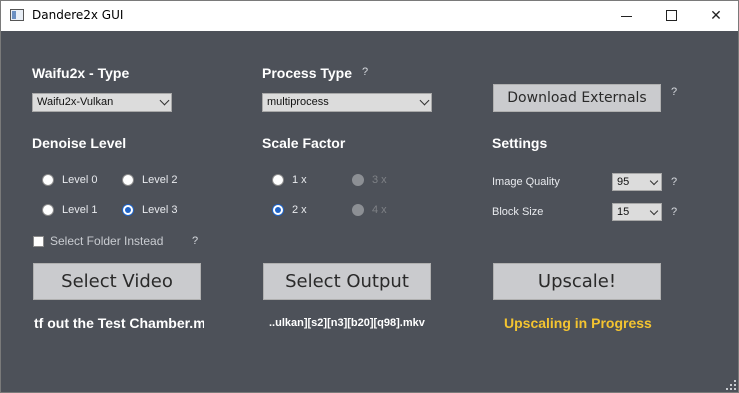 The width and height of the screenshot is (739, 393). Describe the element at coordinates (38, 241) in the screenshot. I see `checkbox` at that location.